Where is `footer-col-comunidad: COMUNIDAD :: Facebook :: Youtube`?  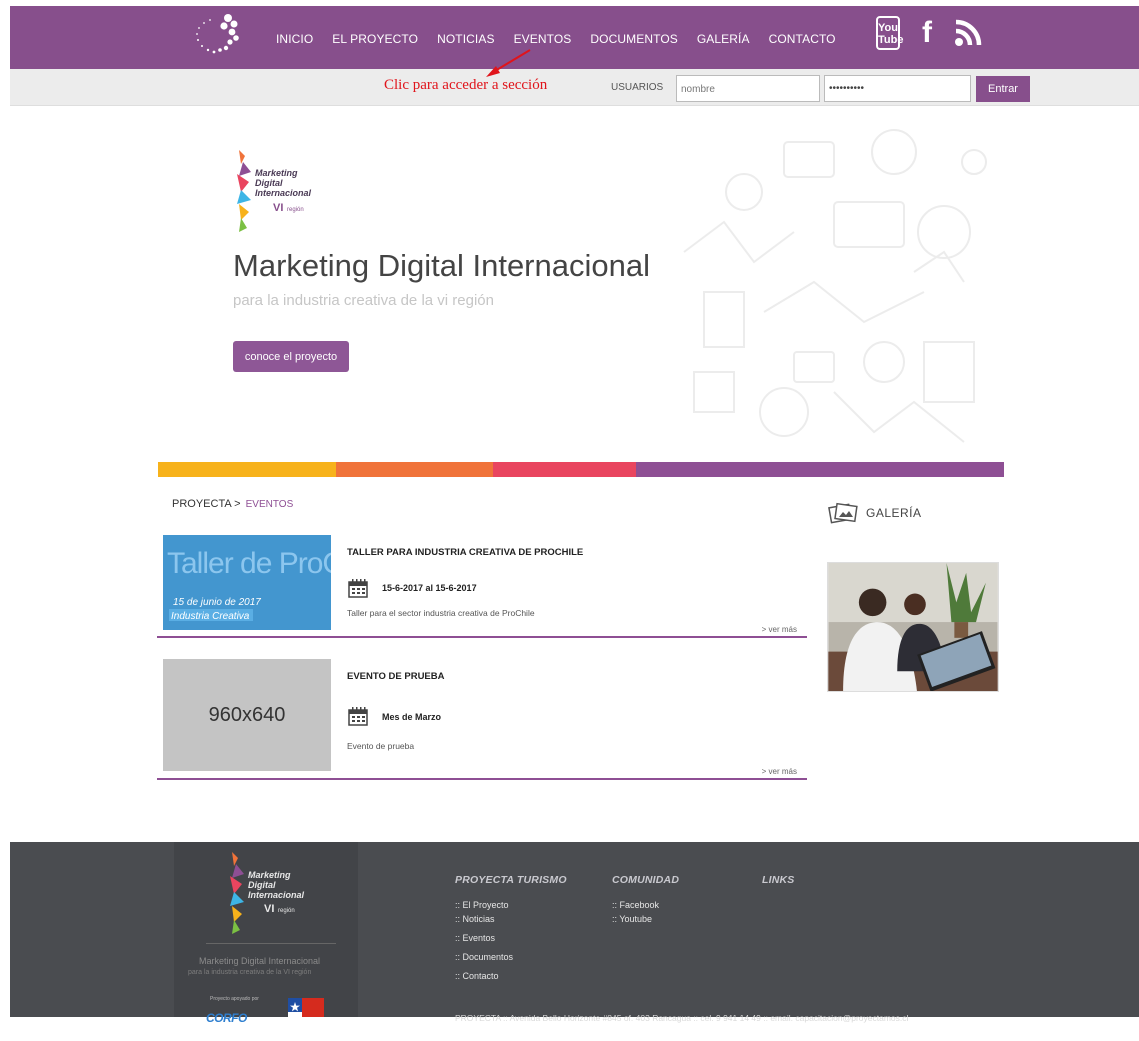 footer-col-comunidad: COMUNIDAD :: Facebook :: Youtube is located at coordinates (645, 900).